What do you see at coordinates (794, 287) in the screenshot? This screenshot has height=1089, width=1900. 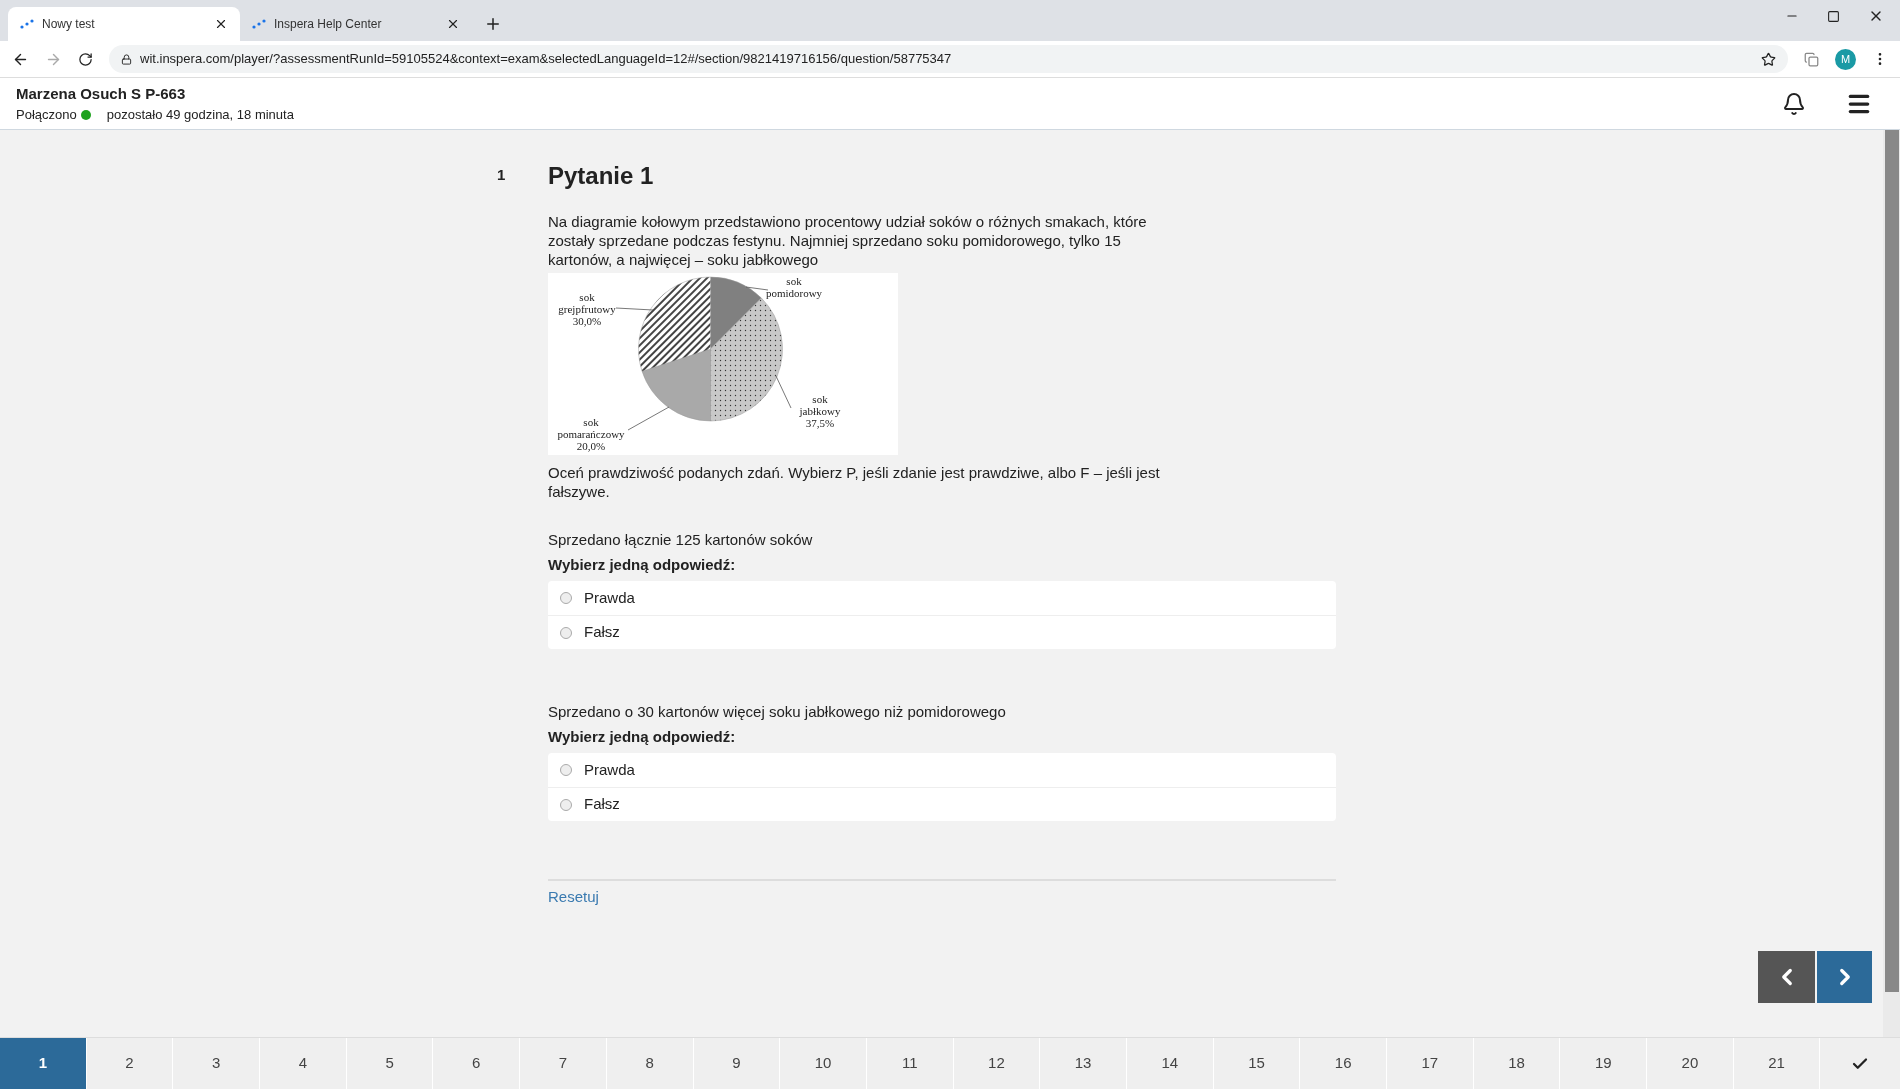 I see `slice-label: sok pomidorowy` at bounding box center [794, 287].